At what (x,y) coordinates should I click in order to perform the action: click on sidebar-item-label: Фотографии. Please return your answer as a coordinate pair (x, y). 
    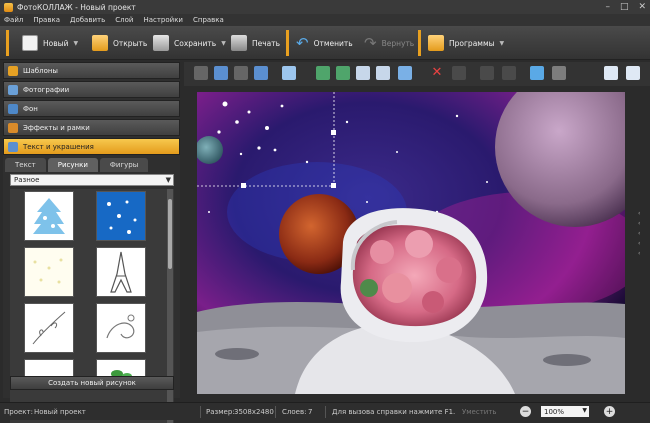
    Looking at the image, I should click on (46, 89).